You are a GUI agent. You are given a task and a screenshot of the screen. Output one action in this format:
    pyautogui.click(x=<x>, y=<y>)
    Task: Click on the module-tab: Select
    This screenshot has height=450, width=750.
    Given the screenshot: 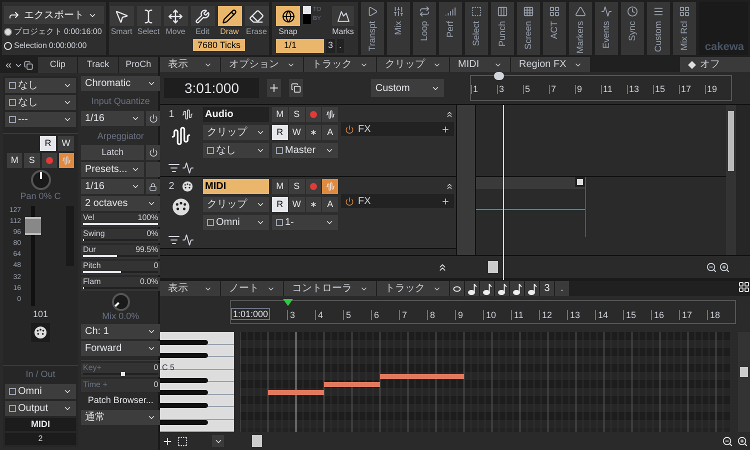 What is the action you would take?
    pyautogui.click(x=476, y=28)
    